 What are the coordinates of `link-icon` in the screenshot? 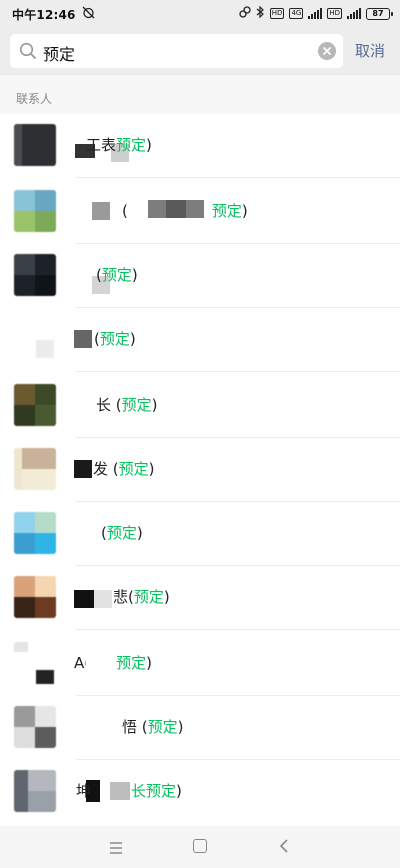 It's located at (245, 13).